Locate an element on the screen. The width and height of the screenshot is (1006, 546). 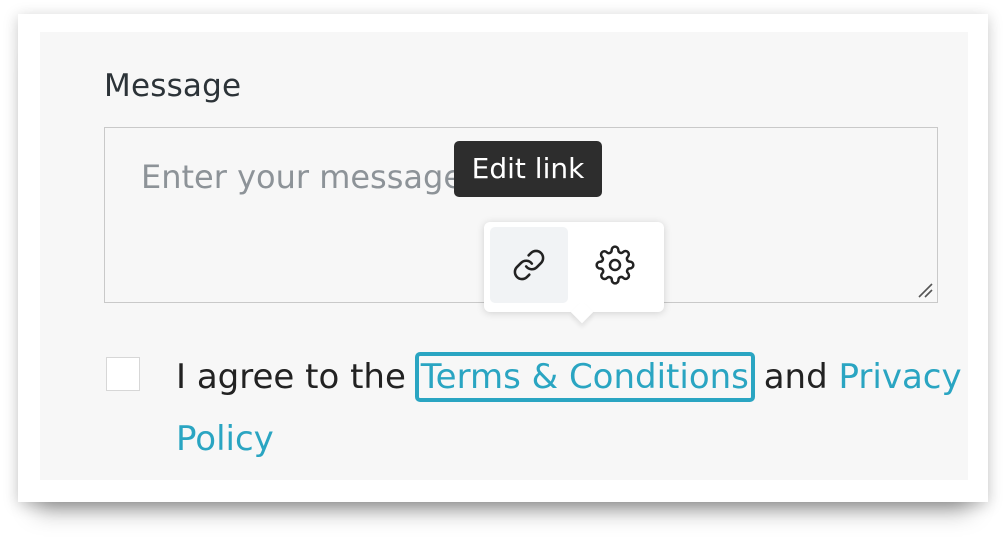
terms-link: Terms & Conditions is located at coordinates (584, 377).